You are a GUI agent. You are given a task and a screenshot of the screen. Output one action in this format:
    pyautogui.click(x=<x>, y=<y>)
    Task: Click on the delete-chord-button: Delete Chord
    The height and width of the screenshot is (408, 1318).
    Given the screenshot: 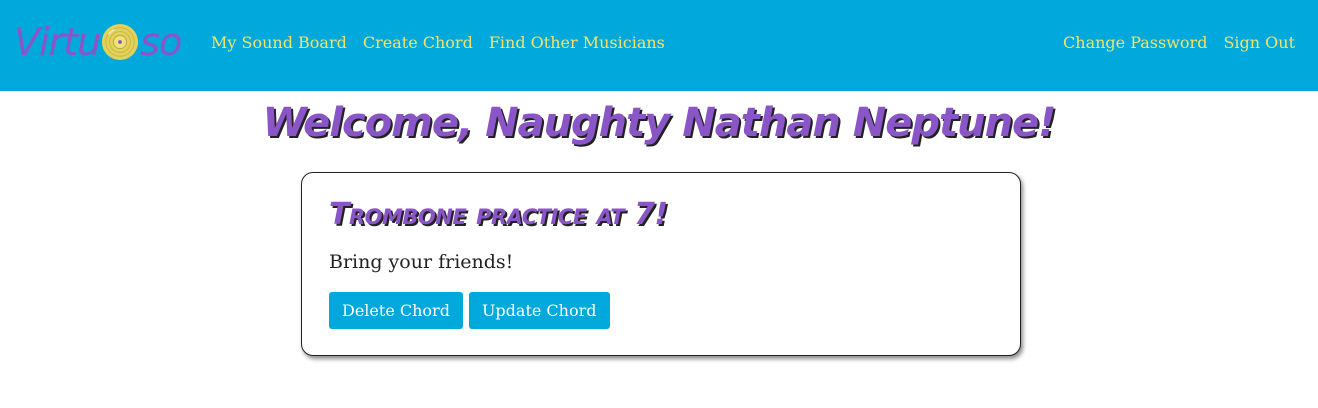 What is the action you would take?
    pyautogui.click(x=396, y=310)
    